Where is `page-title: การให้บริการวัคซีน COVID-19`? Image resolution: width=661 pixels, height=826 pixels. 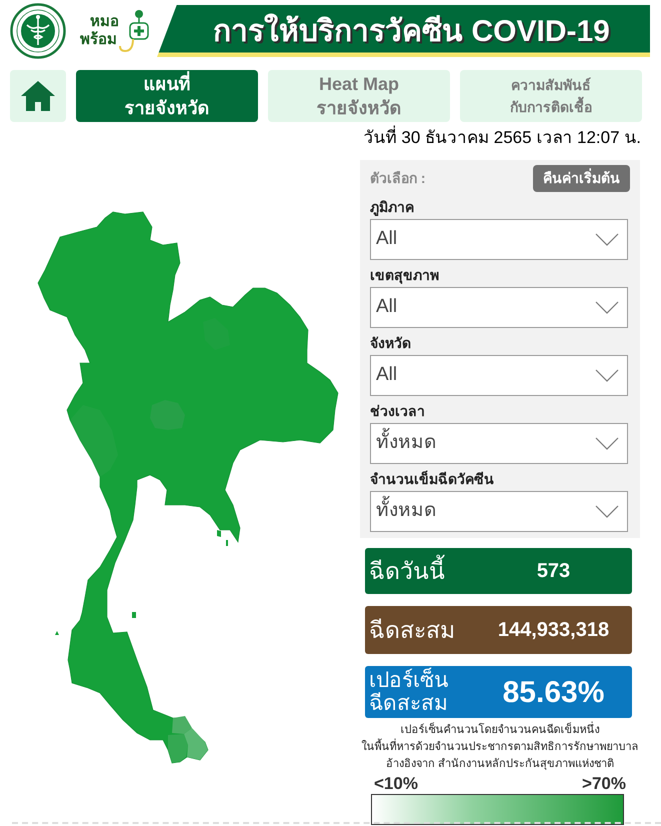 page-title: การให้บริการวัคซีน COVID-19 is located at coordinates (411, 31).